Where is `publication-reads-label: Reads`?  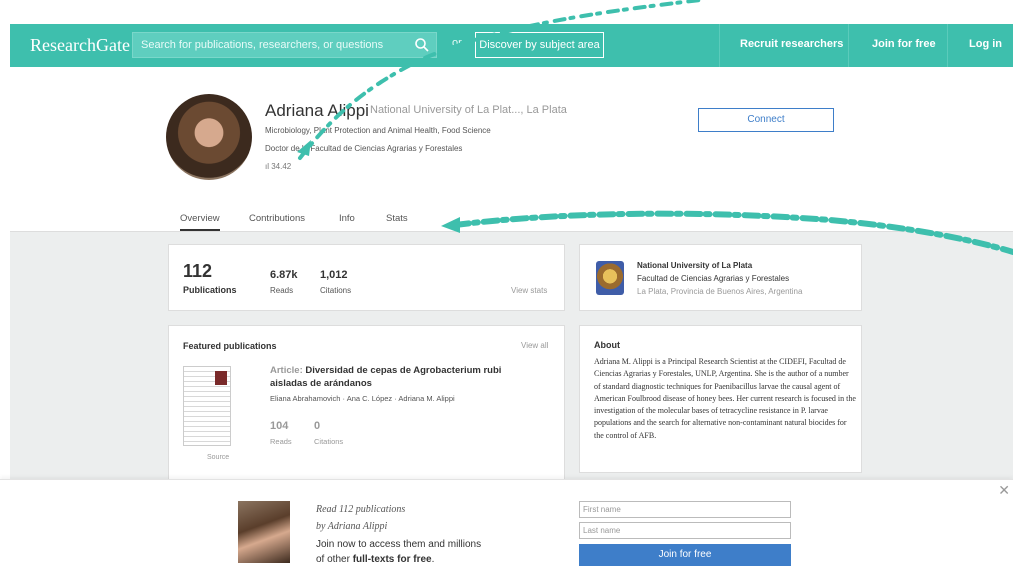
publication-reads-label: Reads is located at coordinates (281, 441).